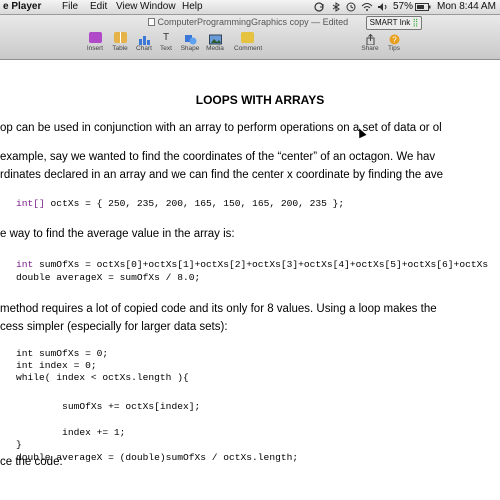 The height and width of the screenshot is (500, 500). Describe the element at coordinates (247, 37) in the screenshot. I see `comment-icon` at that location.